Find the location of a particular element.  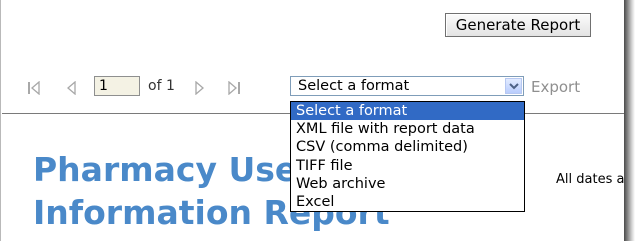

first-page-icon is located at coordinates (34, 88).